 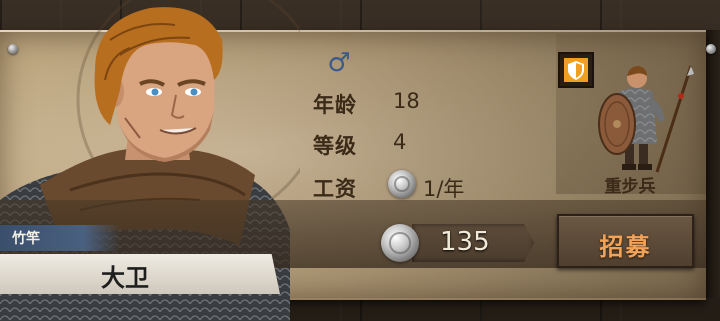 I want to click on rivet-icon, so click(x=711, y=49).